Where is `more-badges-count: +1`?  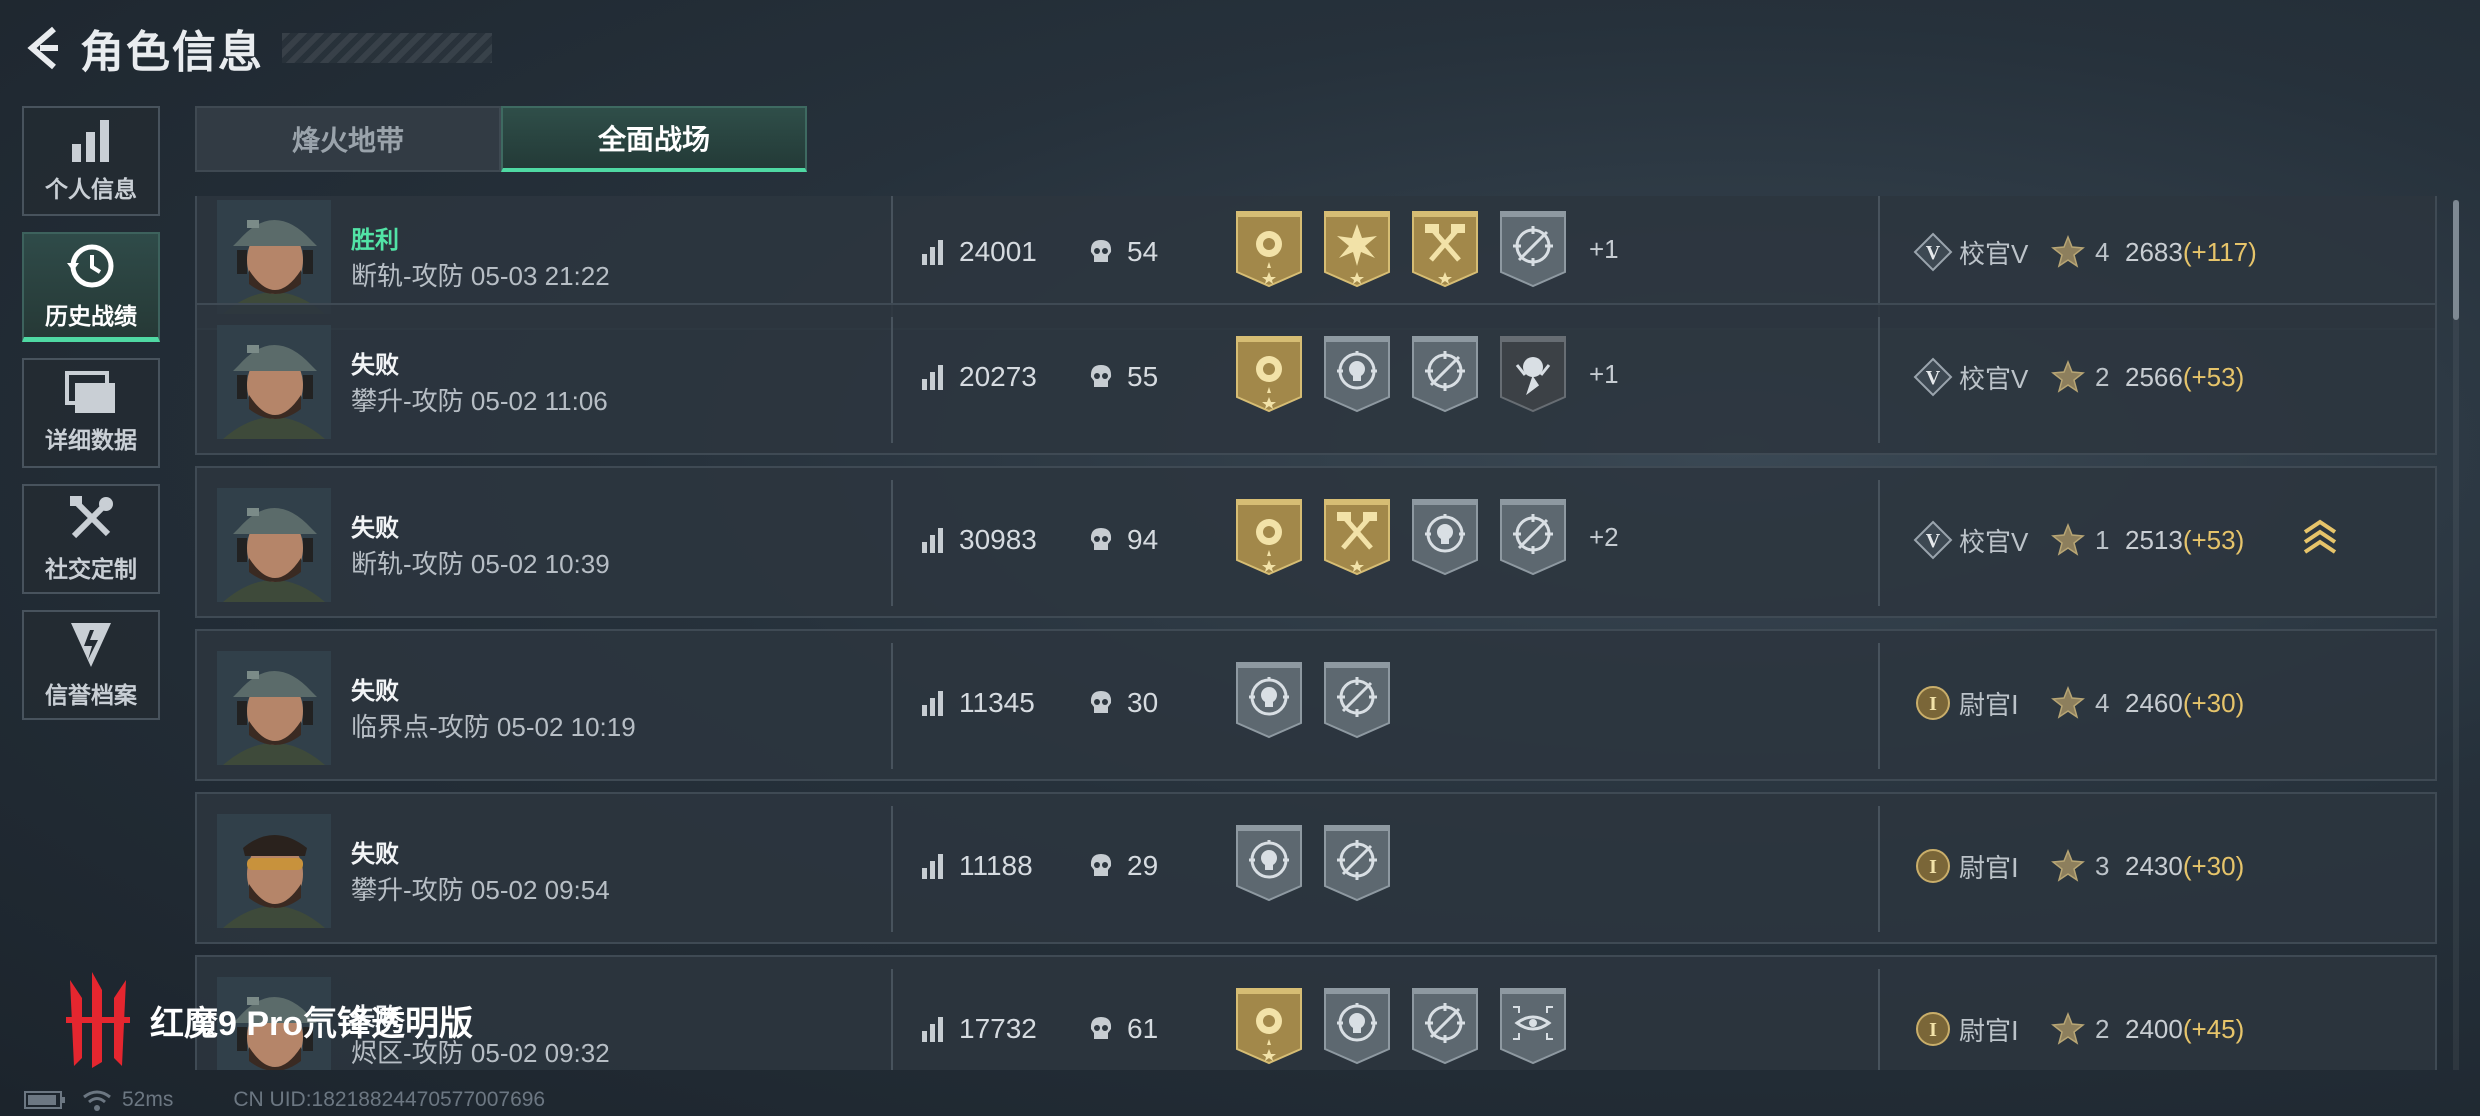
more-badges-count: +1 is located at coordinates (1604, 248).